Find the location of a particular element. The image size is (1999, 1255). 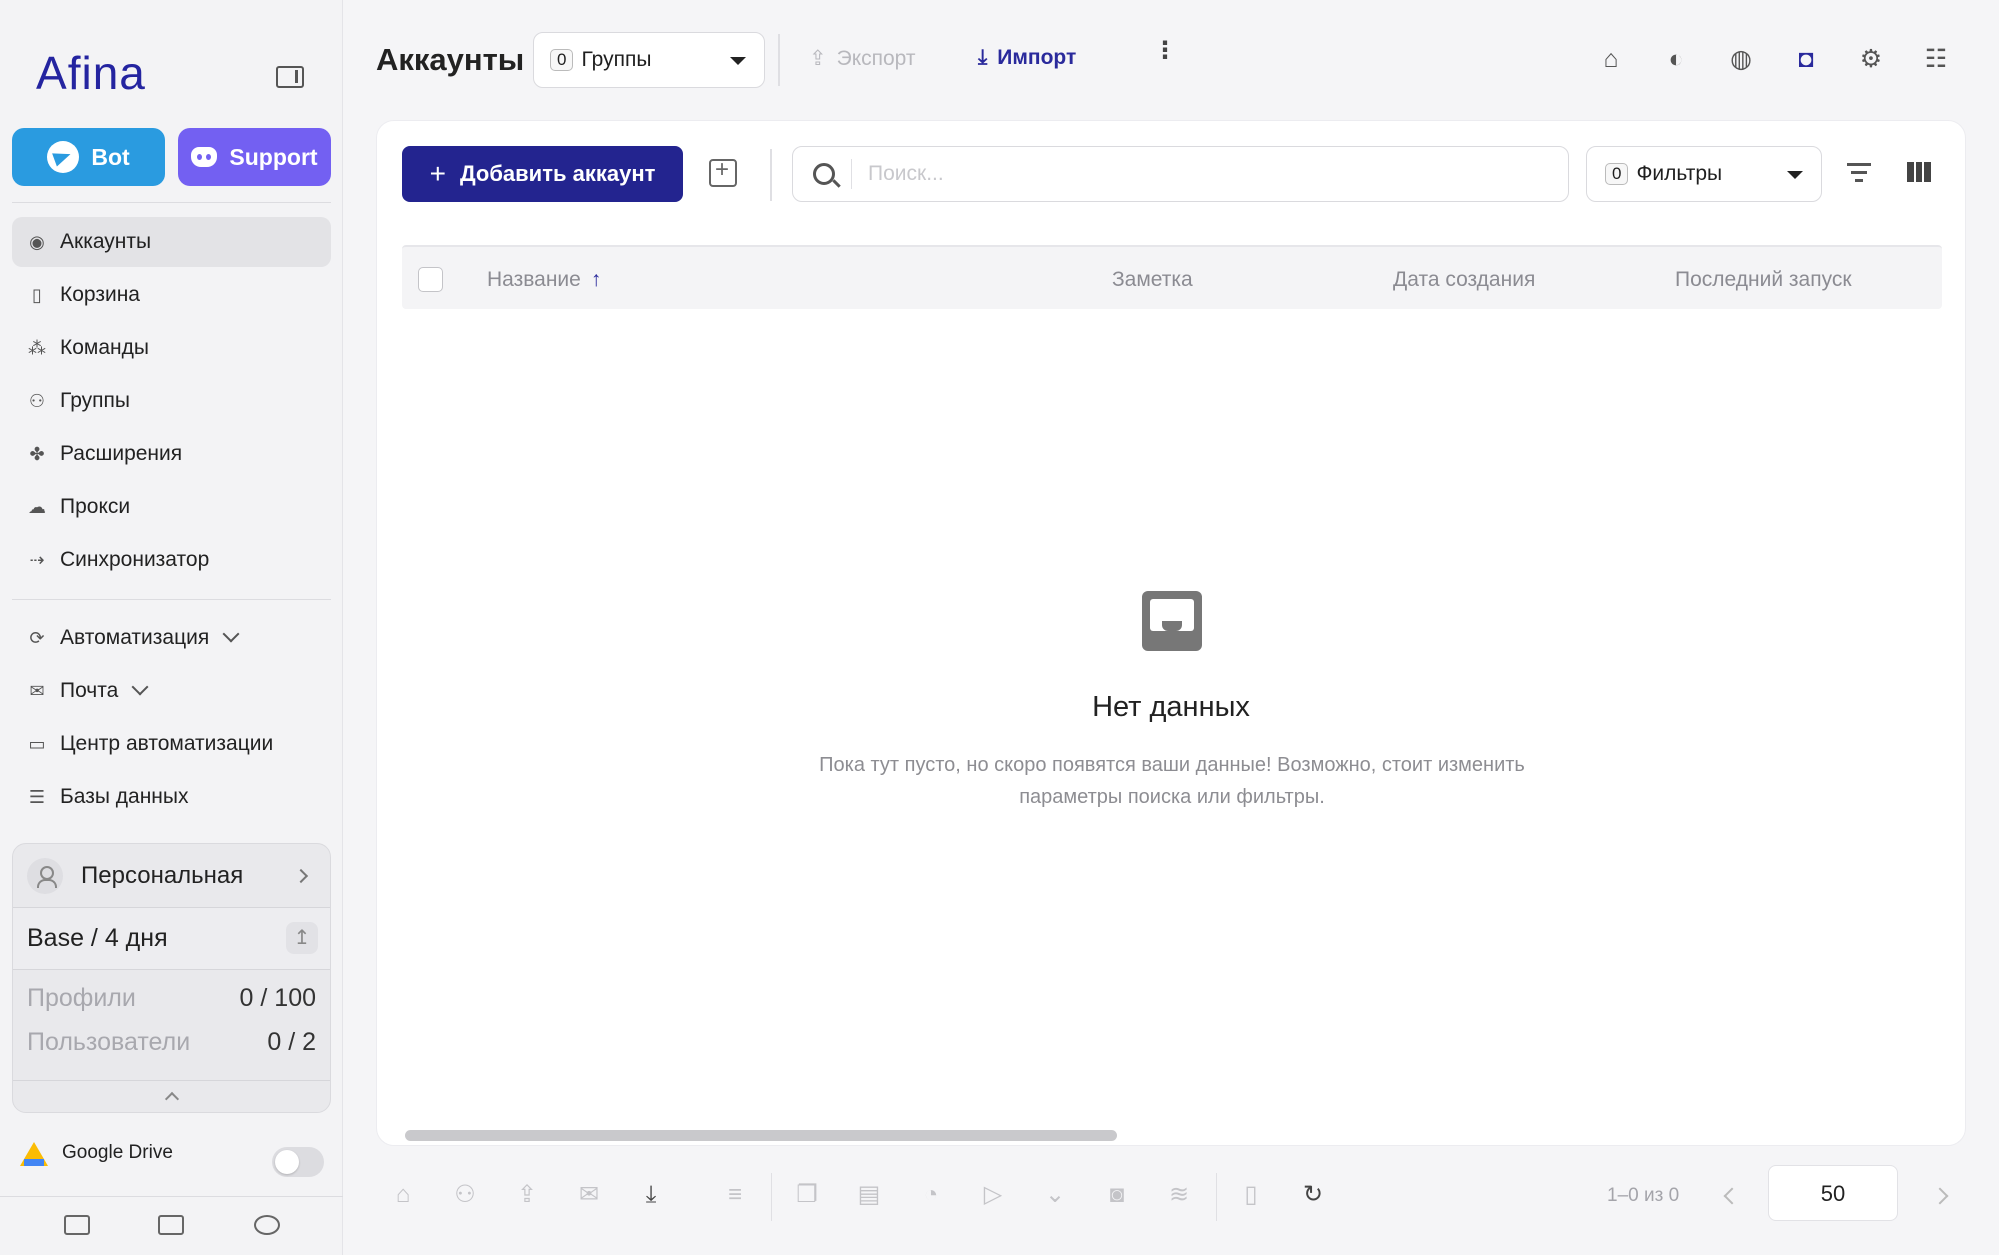

page-size-select: 50 is located at coordinates (1833, 1193).